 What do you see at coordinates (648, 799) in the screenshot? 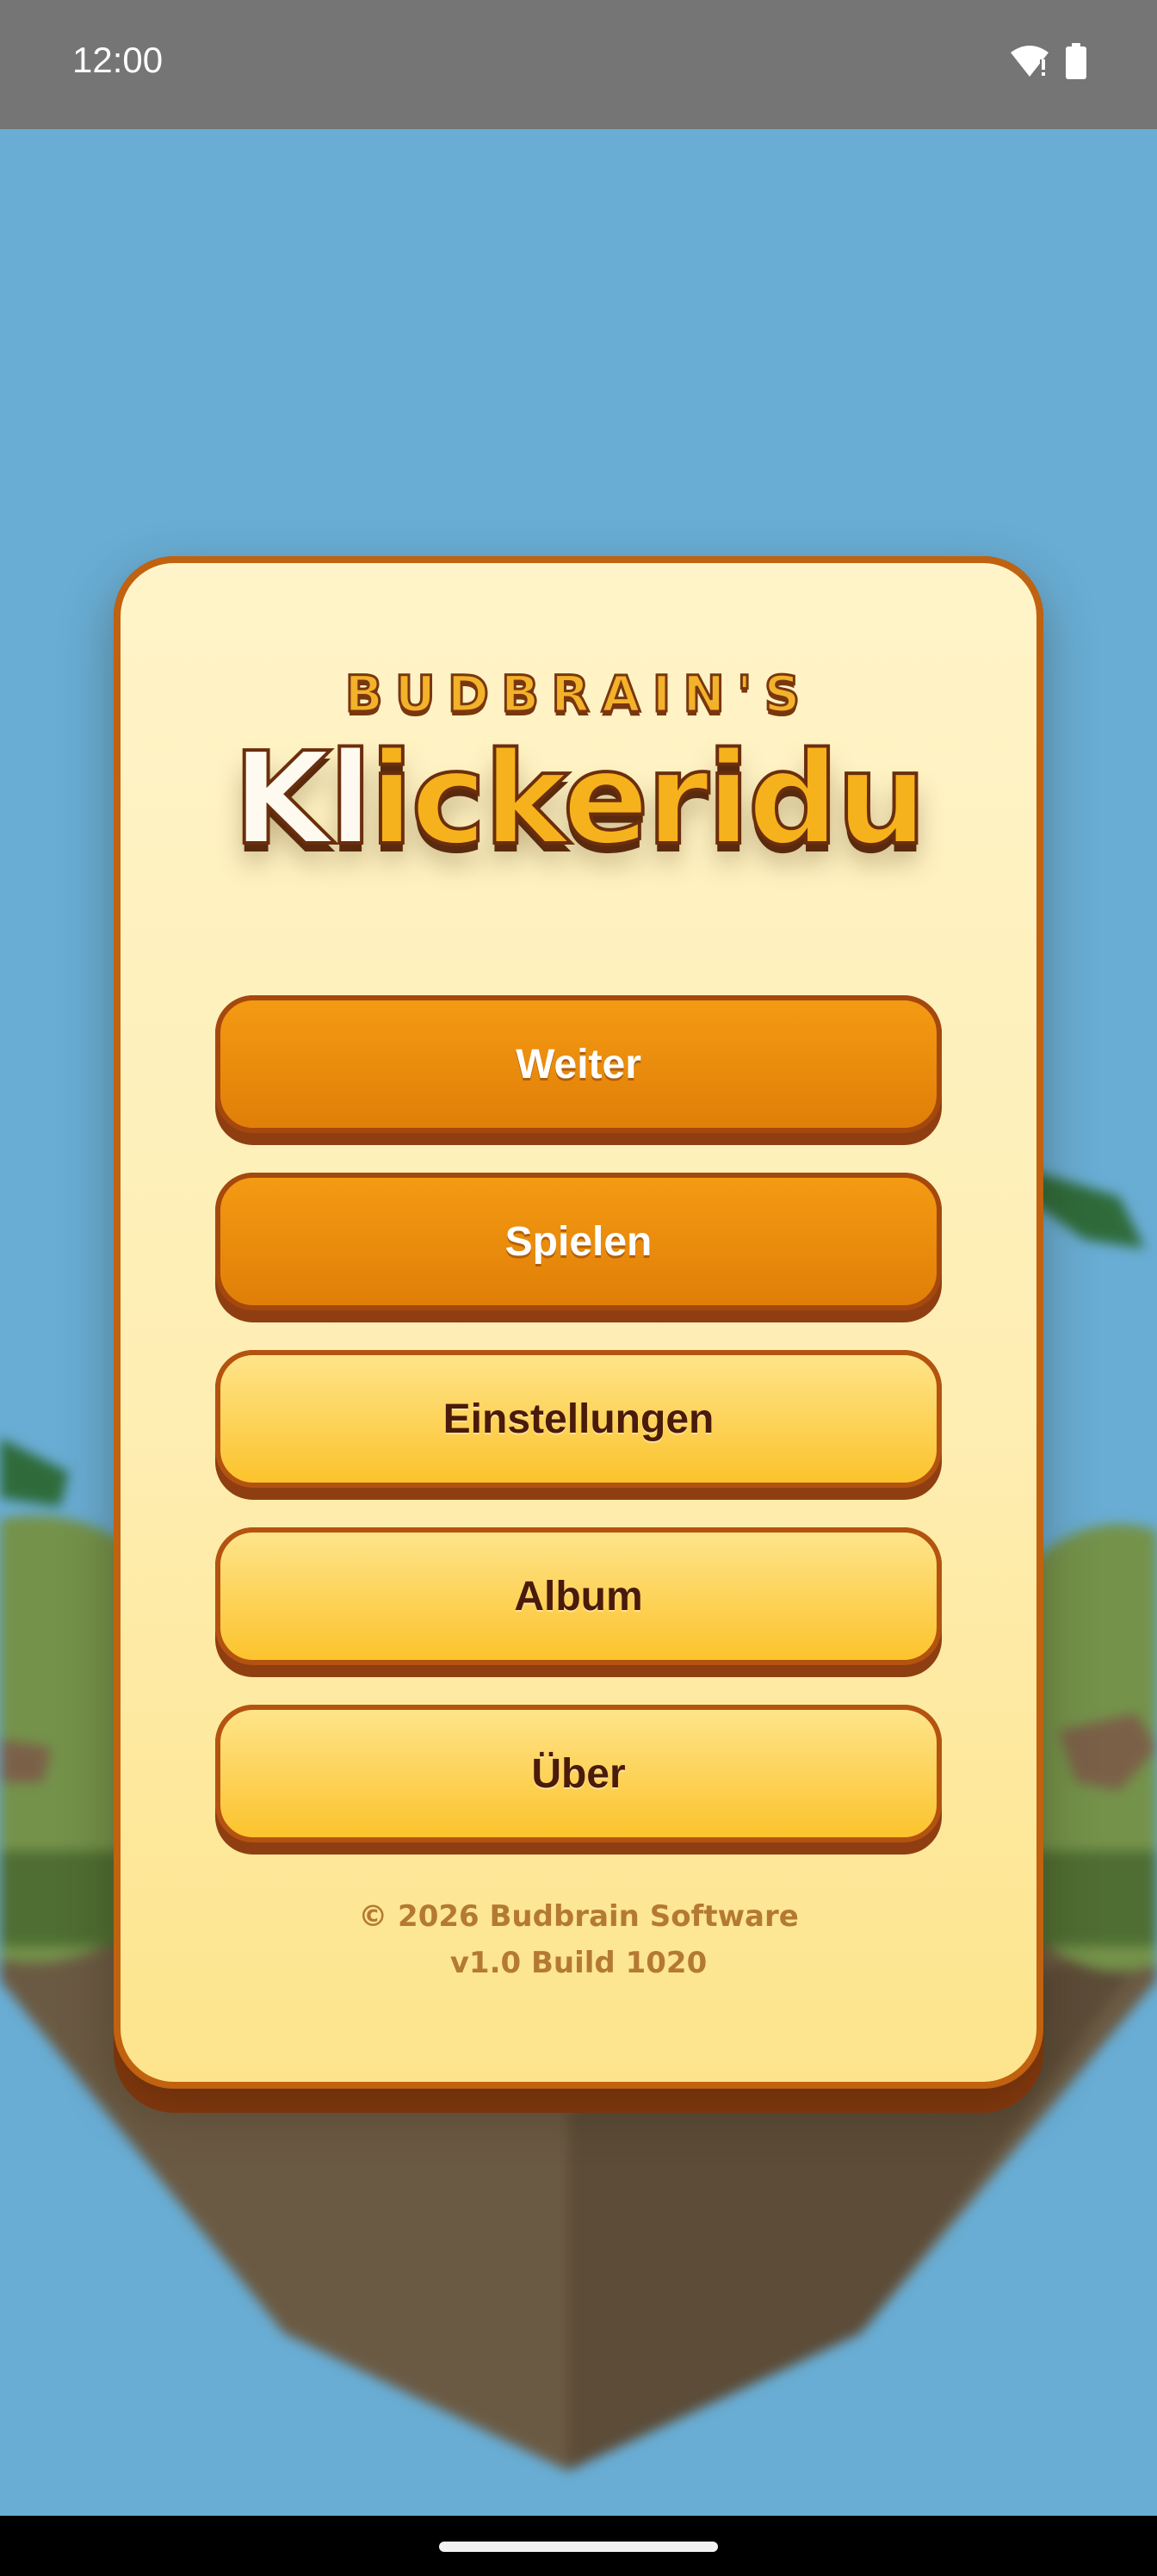
I see `logo-text-part2: ickeridu` at bounding box center [648, 799].